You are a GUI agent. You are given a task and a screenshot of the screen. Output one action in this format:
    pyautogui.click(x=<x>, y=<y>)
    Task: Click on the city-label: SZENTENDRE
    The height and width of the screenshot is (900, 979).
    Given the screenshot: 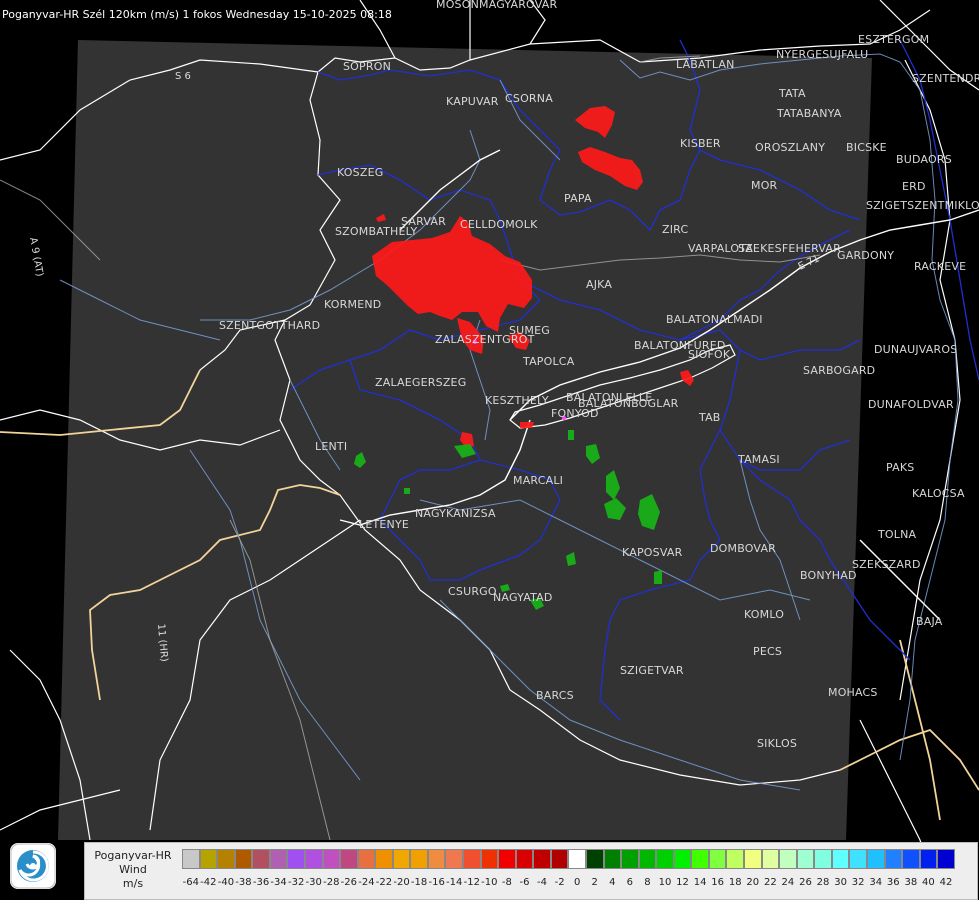 What is the action you would take?
    pyautogui.click(x=945, y=78)
    